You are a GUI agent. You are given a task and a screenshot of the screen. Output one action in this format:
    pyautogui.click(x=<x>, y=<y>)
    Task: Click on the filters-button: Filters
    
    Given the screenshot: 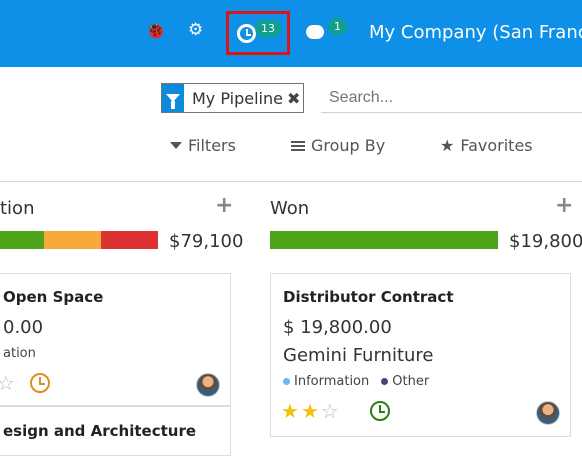 What is the action you would take?
    pyautogui.click(x=203, y=145)
    